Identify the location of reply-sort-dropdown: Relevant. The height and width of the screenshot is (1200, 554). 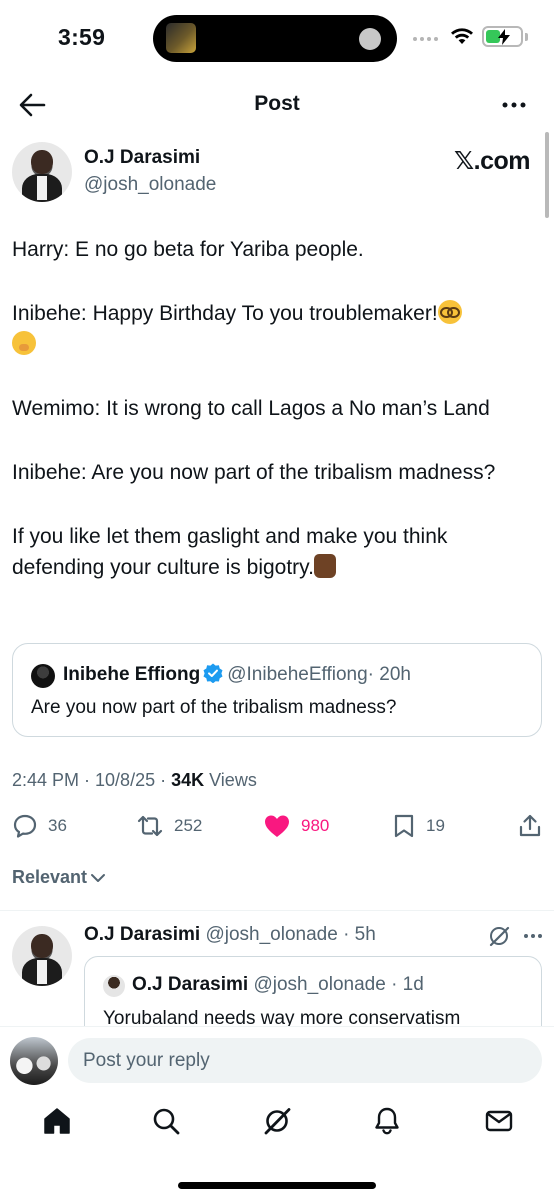
(59, 877).